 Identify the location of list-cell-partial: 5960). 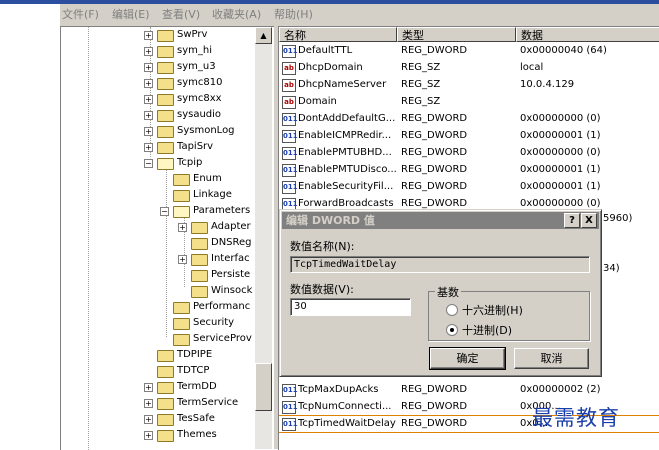
(618, 218).